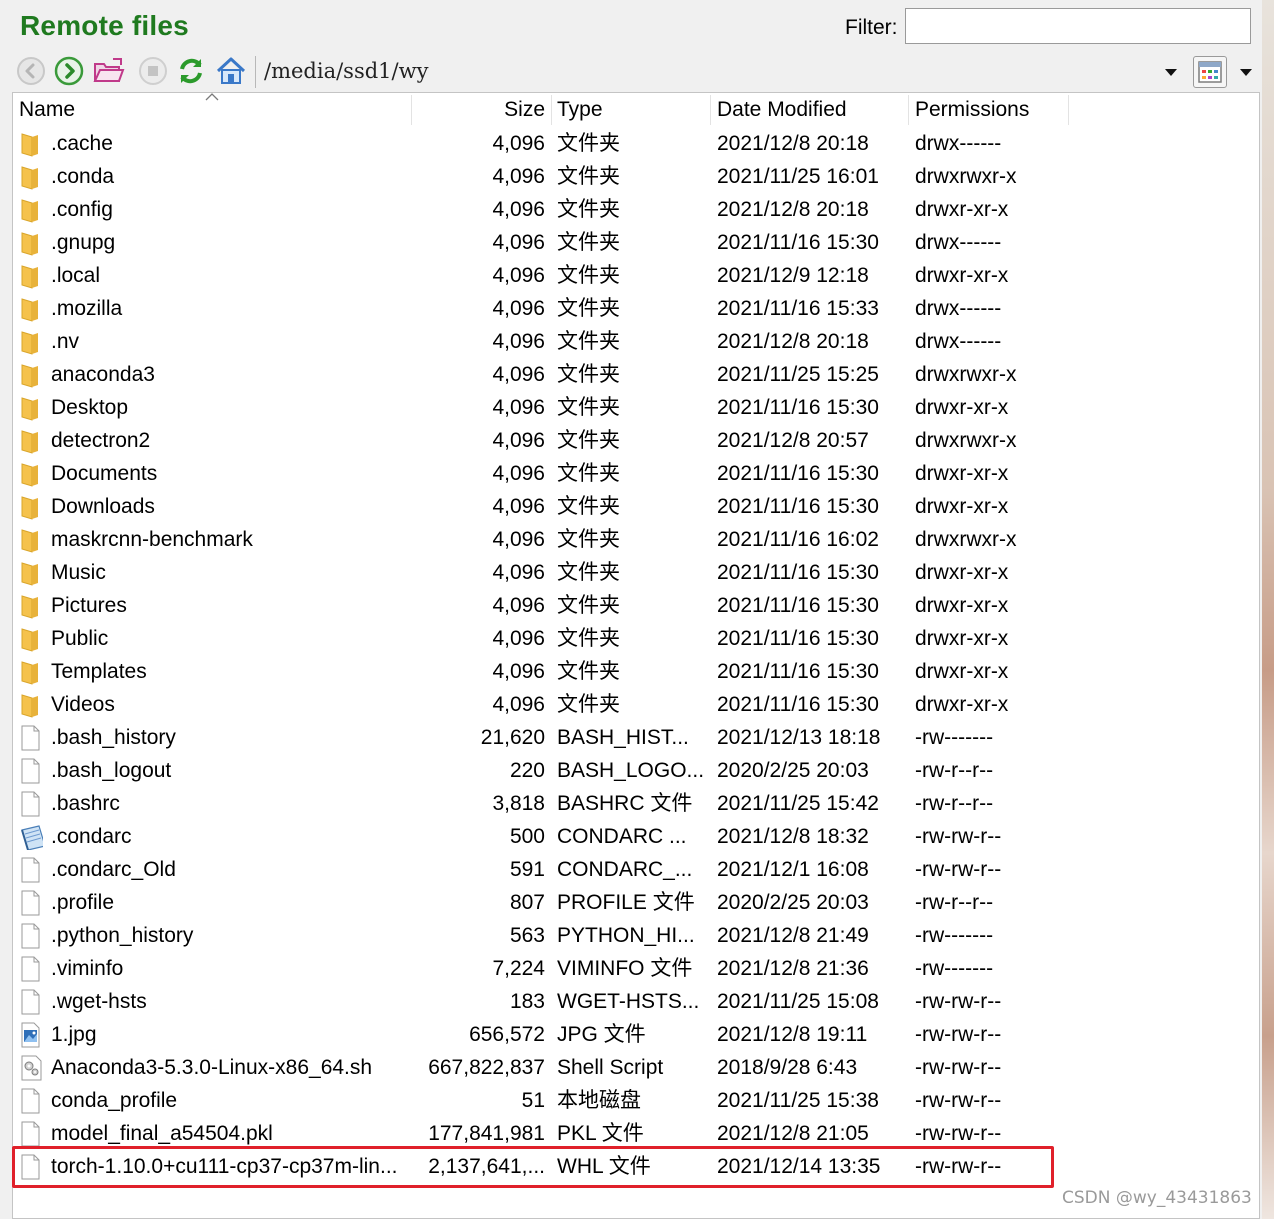 This screenshot has height=1219, width=1274. What do you see at coordinates (31, 1068) in the screenshot?
I see `script-icon` at bounding box center [31, 1068].